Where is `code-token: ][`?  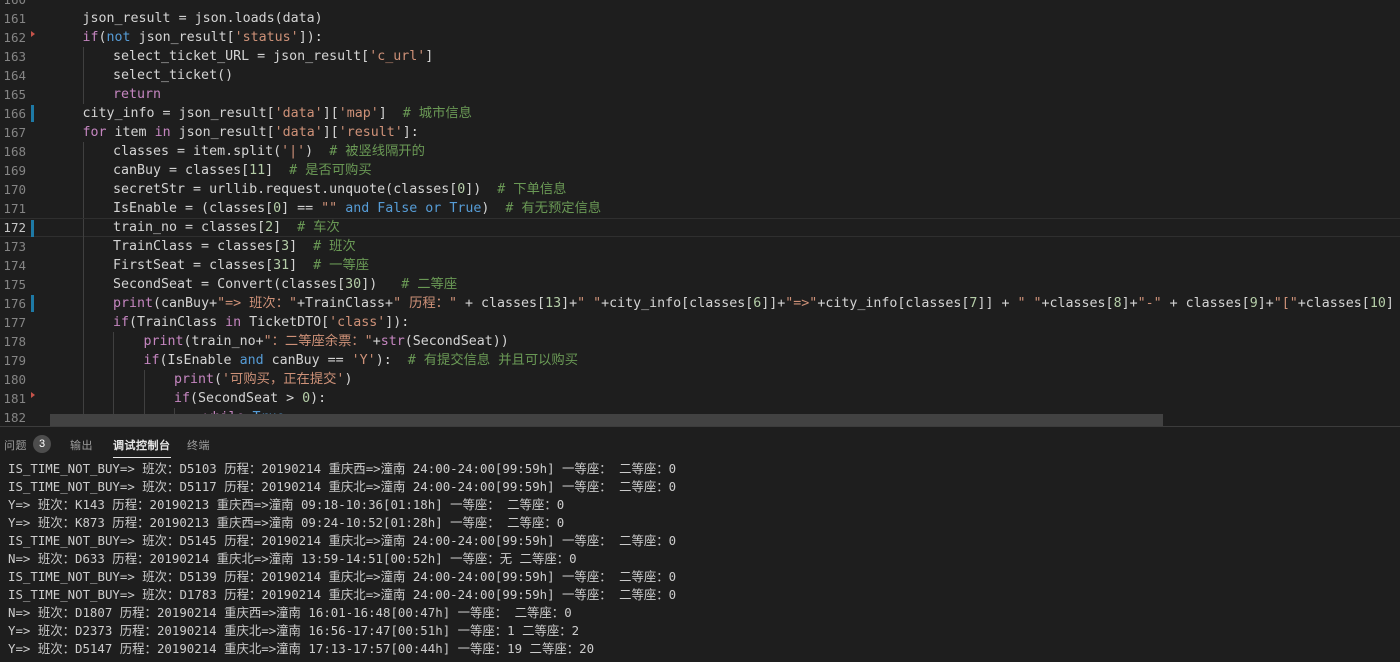 code-token: ][ is located at coordinates (330, 113).